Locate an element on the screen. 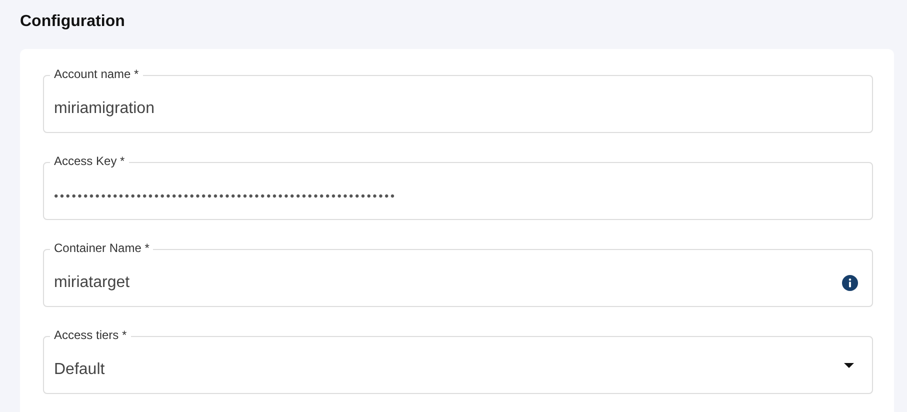 Image resolution: width=907 pixels, height=412 pixels. field-value: miriatarget is located at coordinates (92, 283).